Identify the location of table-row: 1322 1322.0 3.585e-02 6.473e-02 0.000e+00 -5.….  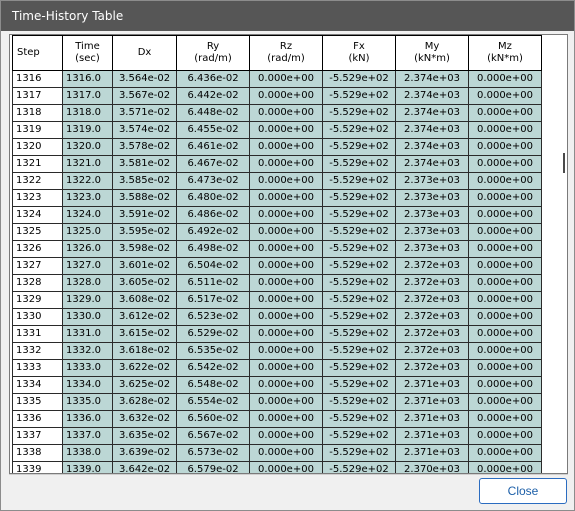
(277, 181).